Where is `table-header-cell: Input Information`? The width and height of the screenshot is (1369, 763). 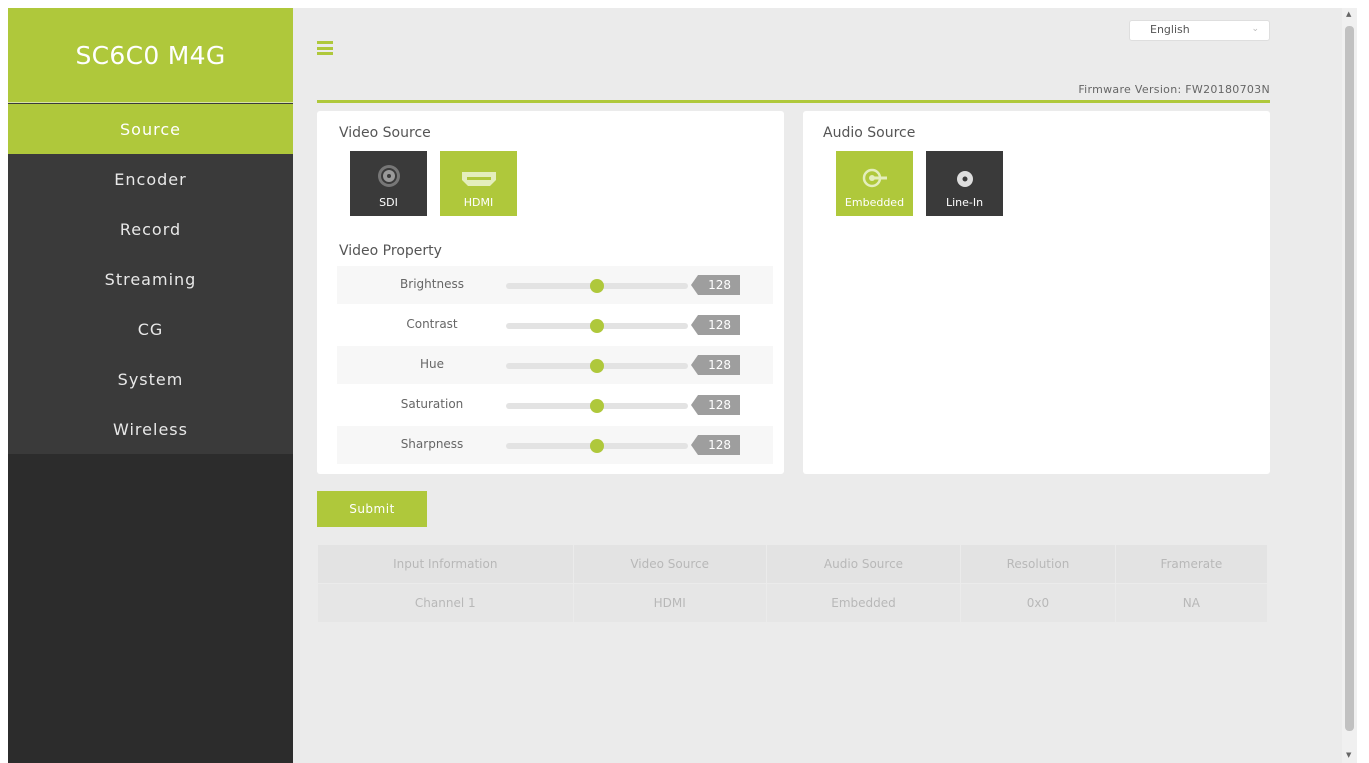 table-header-cell: Input Information is located at coordinates (445, 564).